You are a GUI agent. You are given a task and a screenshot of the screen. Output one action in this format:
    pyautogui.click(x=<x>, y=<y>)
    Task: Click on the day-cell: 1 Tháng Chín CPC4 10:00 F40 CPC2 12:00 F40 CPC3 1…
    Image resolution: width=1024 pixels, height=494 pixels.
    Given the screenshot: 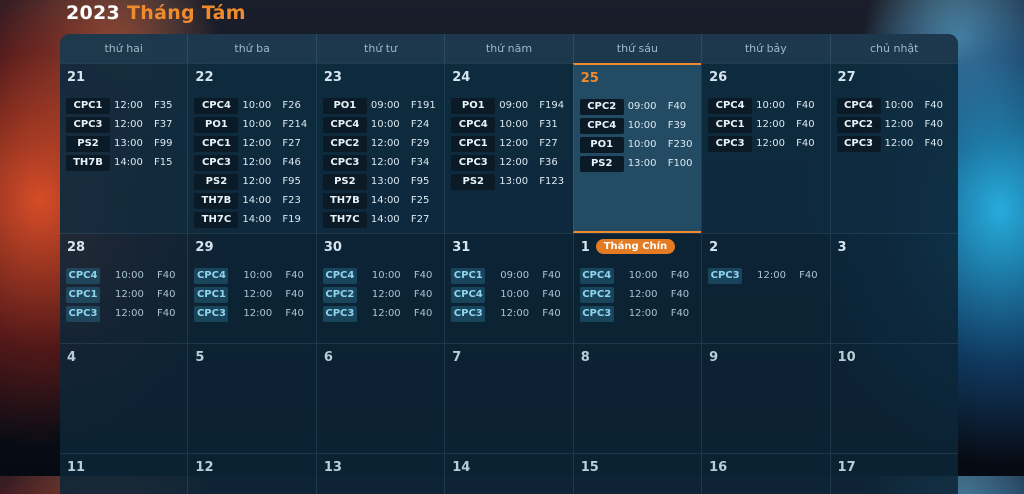 What is the action you would take?
    pyautogui.click(x=637, y=288)
    